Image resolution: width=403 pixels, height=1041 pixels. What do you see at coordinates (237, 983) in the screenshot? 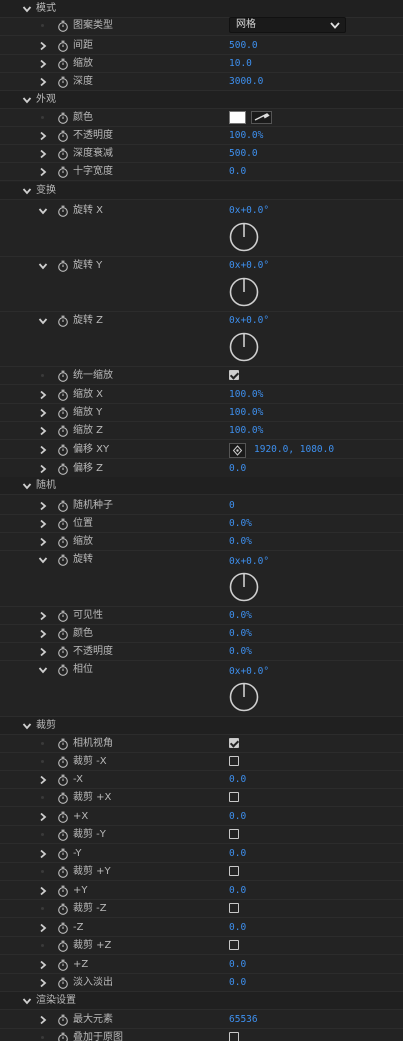
I see `fade-value: 0.0` at bounding box center [237, 983].